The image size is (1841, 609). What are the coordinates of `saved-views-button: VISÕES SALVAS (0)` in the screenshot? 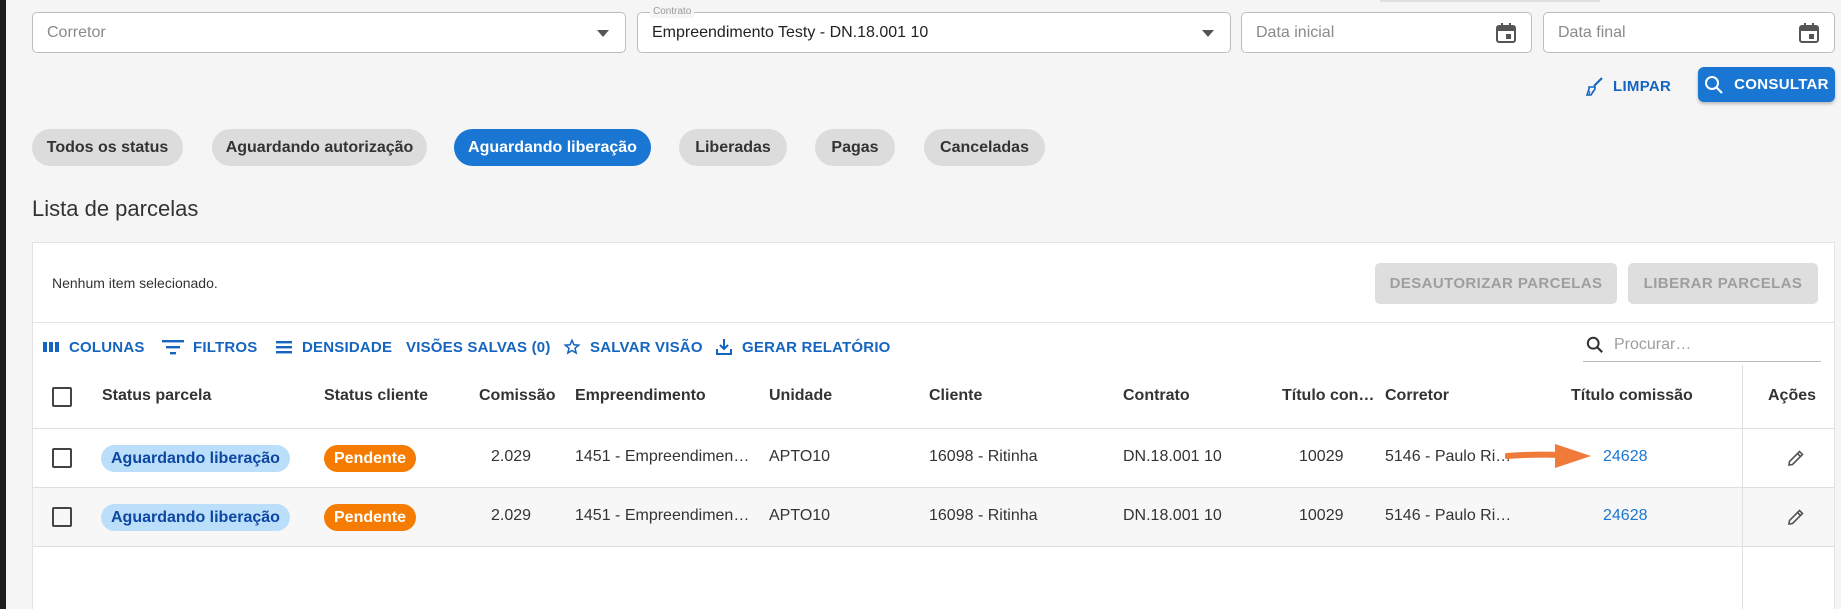 It's located at (478, 347).